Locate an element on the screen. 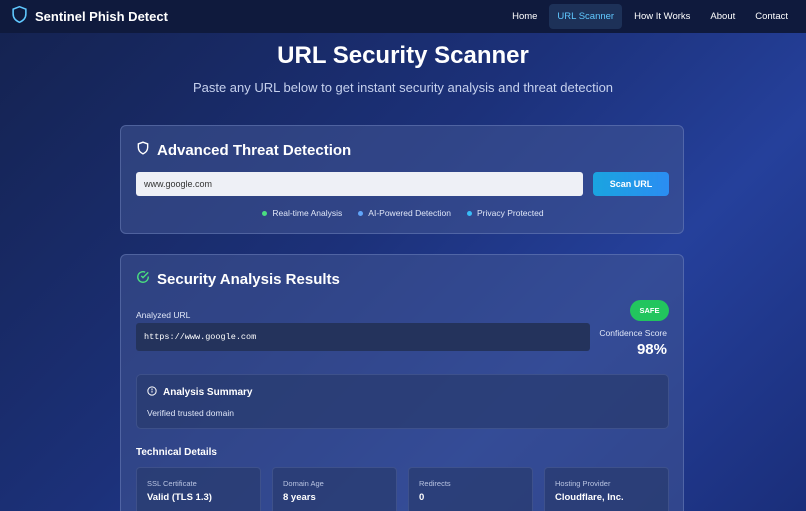  summary-title: Analysis Summary is located at coordinates (200, 392).